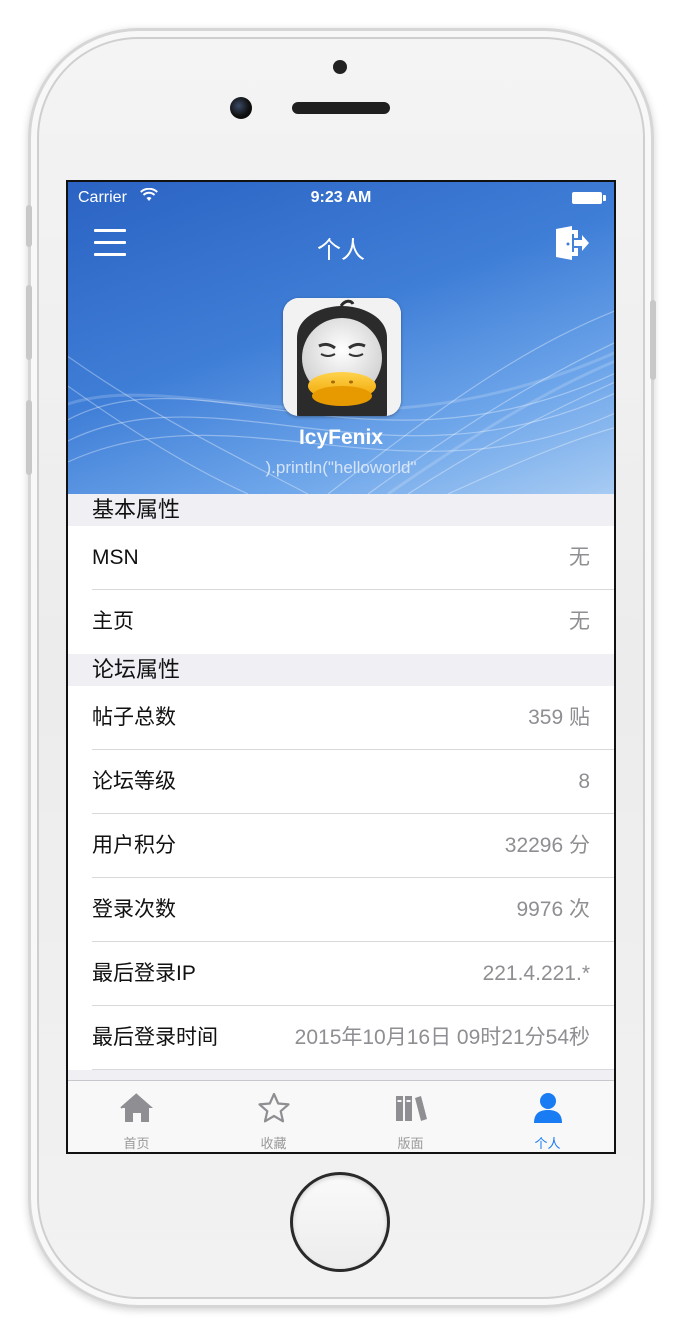  What do you see at coordinates (341, 846) in the screenshot?
I see `list-item: 用户积分 32296 分` at bounding box center [341, 846].